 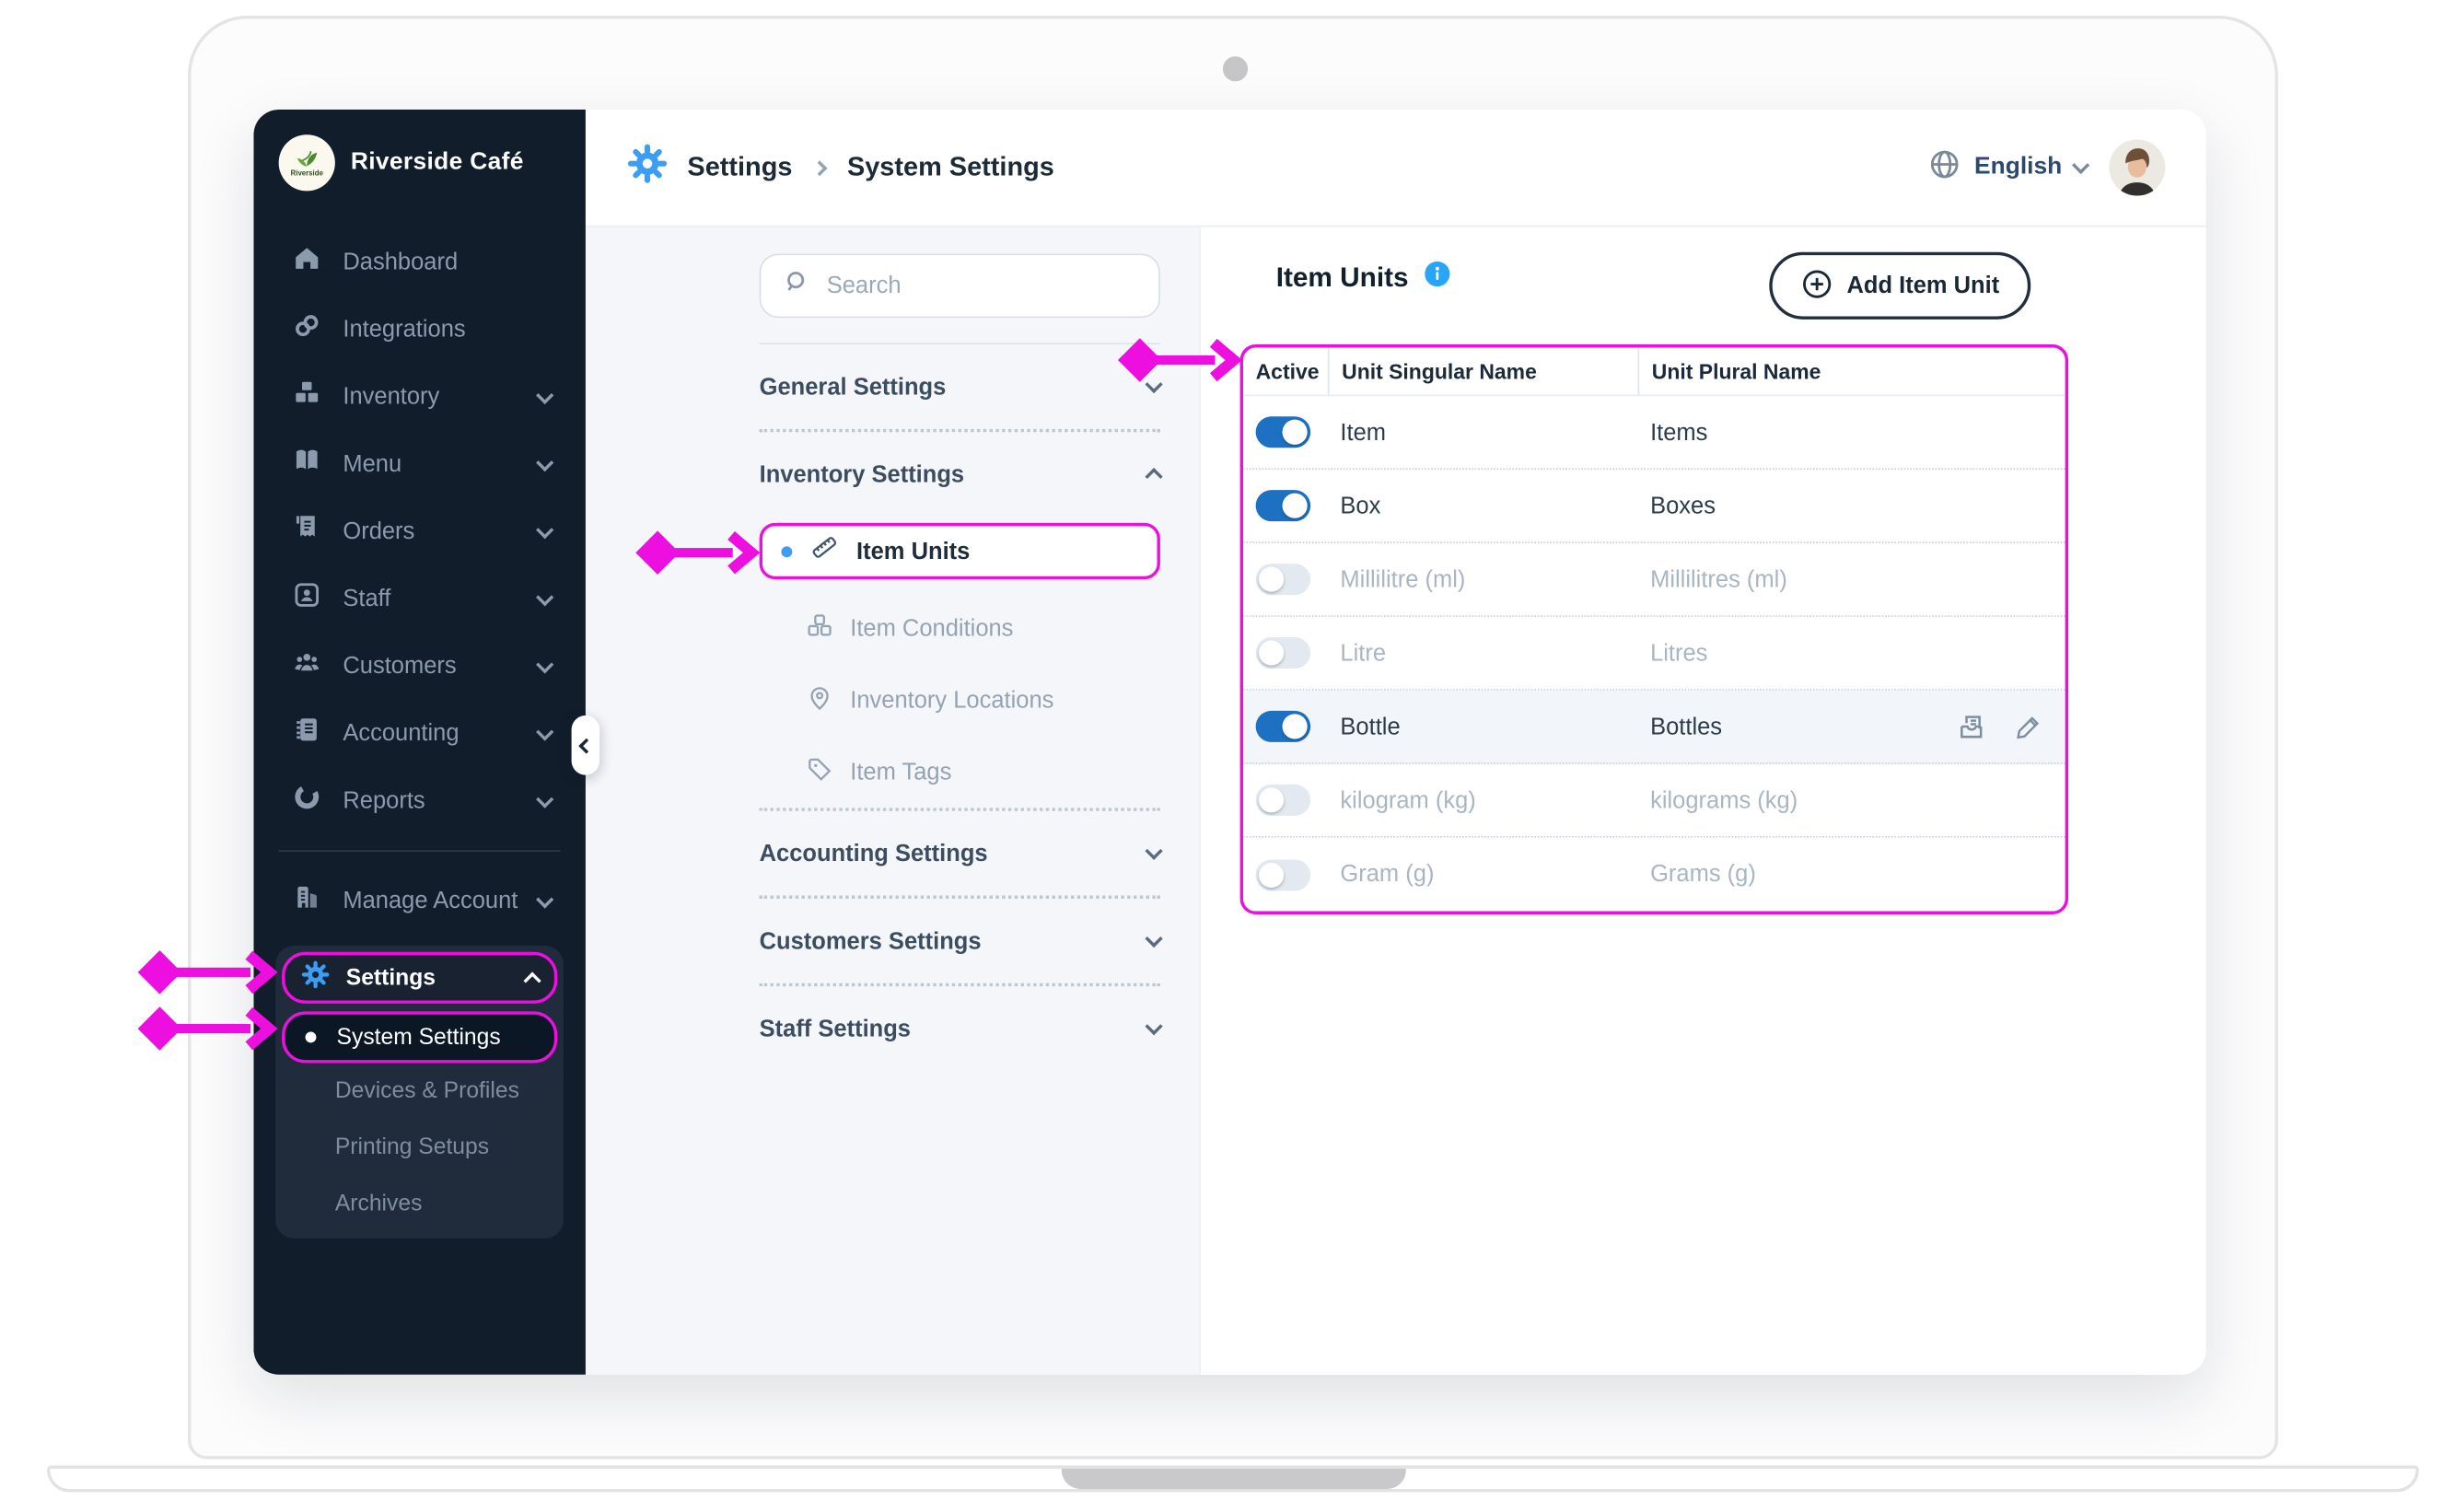 What do you see at coordinates (419, 901) in the screenshot?
I see `sidebar-item-manage-account: Manage Account` at bounding box center [419, 901].